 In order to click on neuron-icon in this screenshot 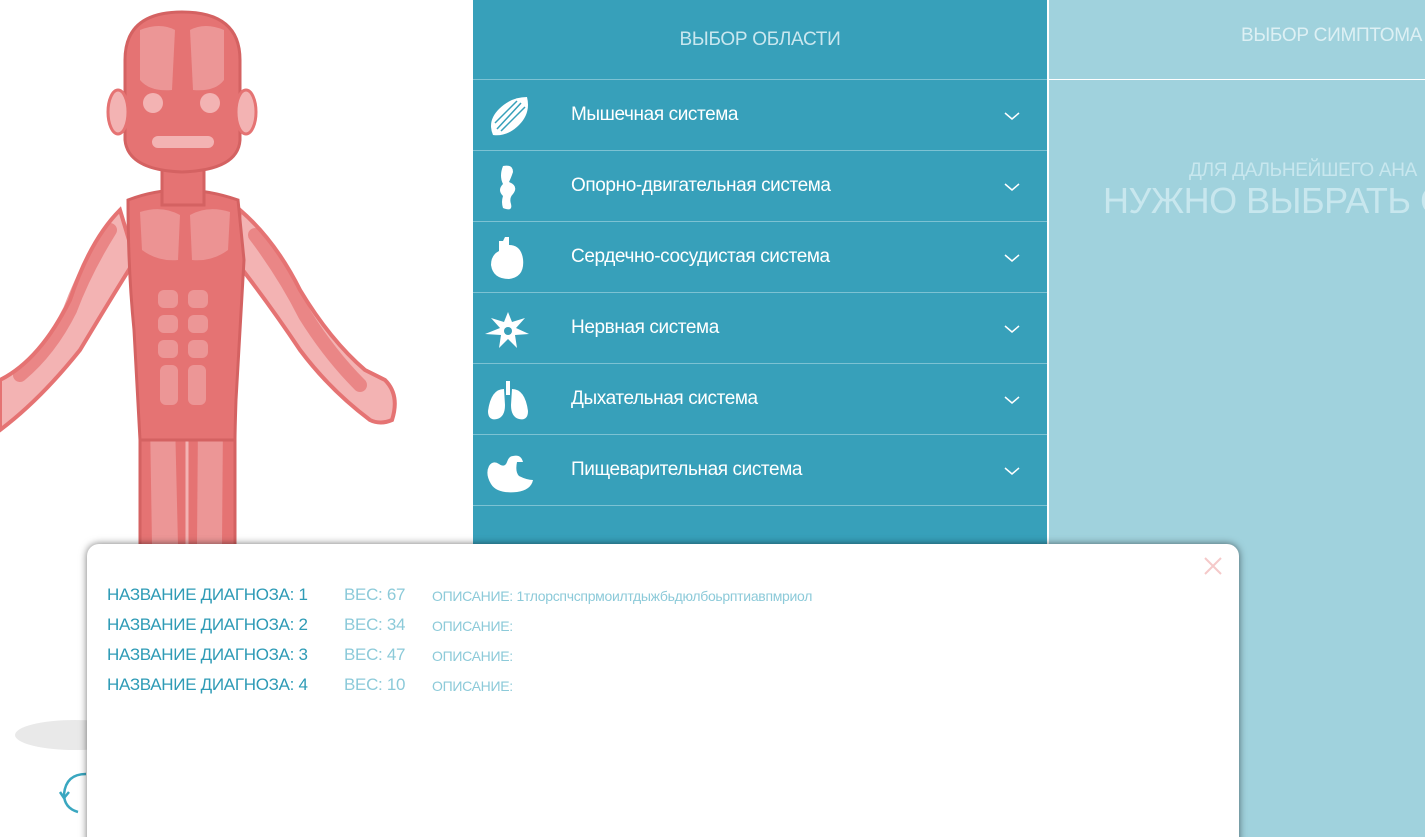, I will do `click(508, 329)`.